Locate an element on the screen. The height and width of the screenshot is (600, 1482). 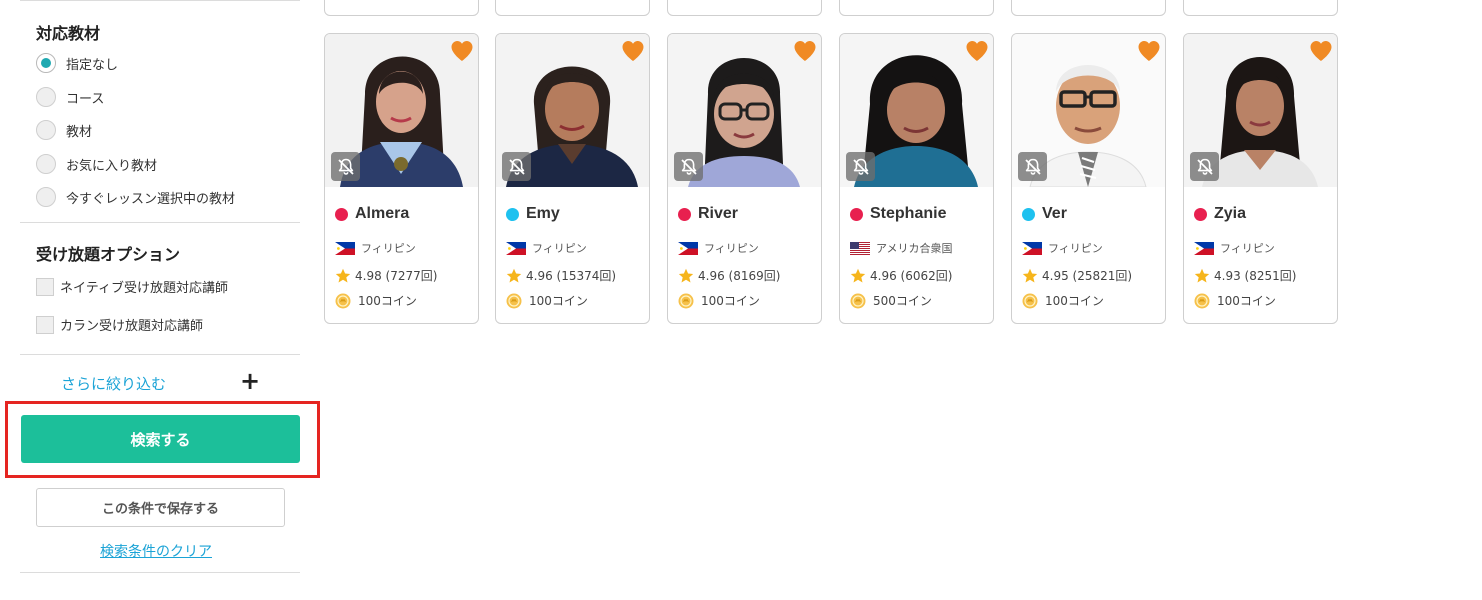
material-option-none: 指定なし is located at coordinates (77, 63).